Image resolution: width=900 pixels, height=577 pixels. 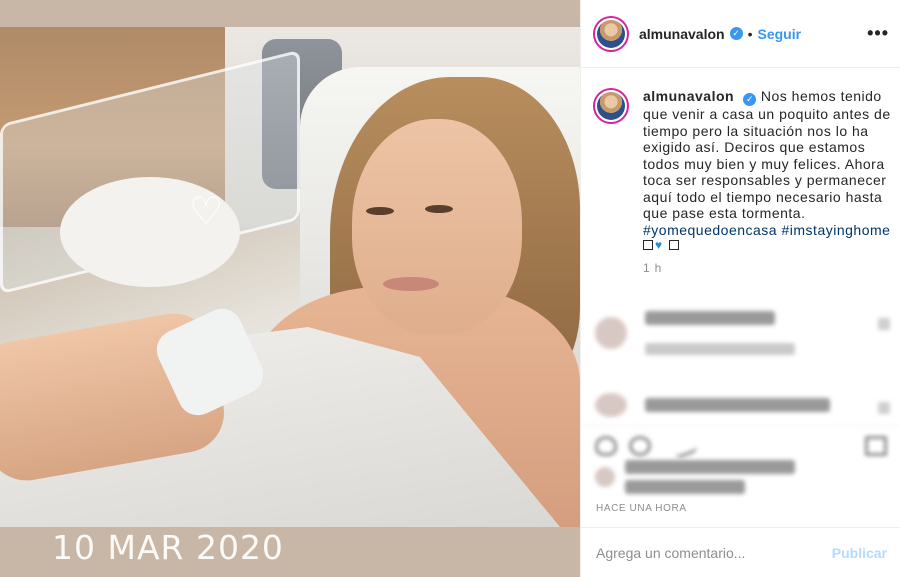 I want to click on author-avatar, so click(x=611, y=33).